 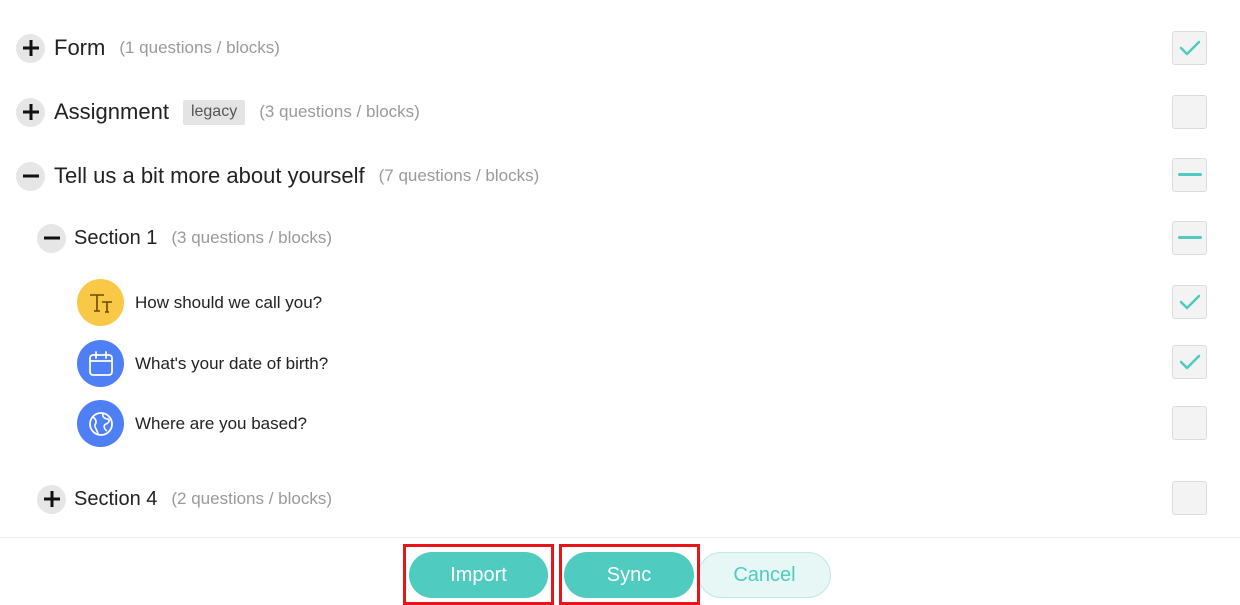 What do you see at coordinates (629, 574) in the screenshot?
I see `highlight-box-sync` at bounding box center [629, 574].